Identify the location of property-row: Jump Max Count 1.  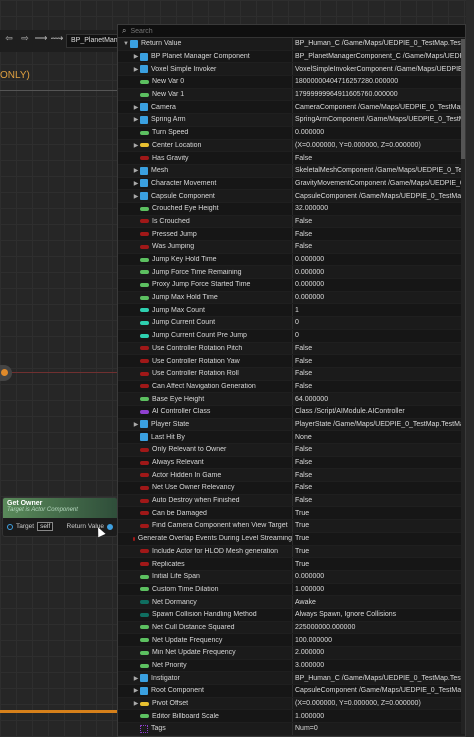
(291, 311).